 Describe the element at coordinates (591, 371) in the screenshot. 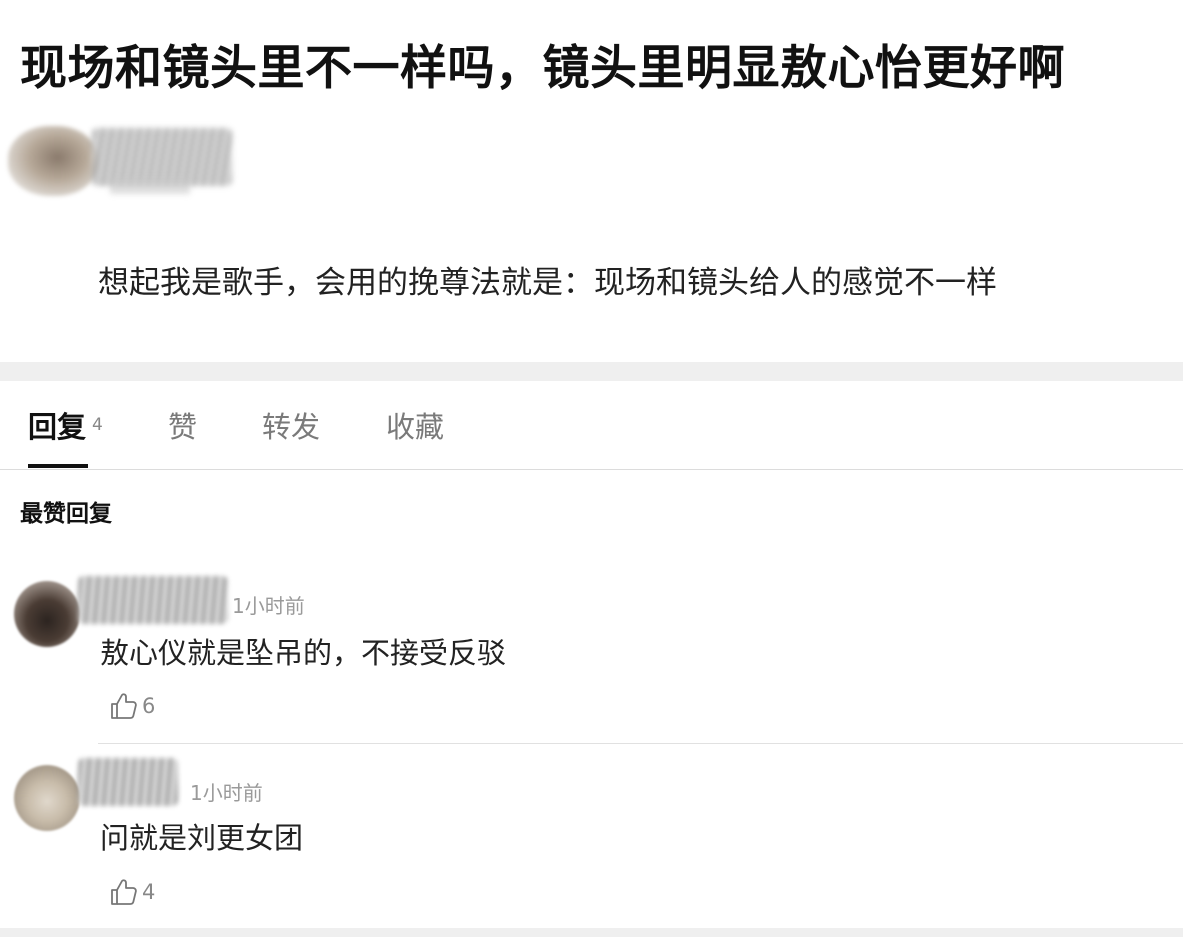

I see `section-divider` at that location.